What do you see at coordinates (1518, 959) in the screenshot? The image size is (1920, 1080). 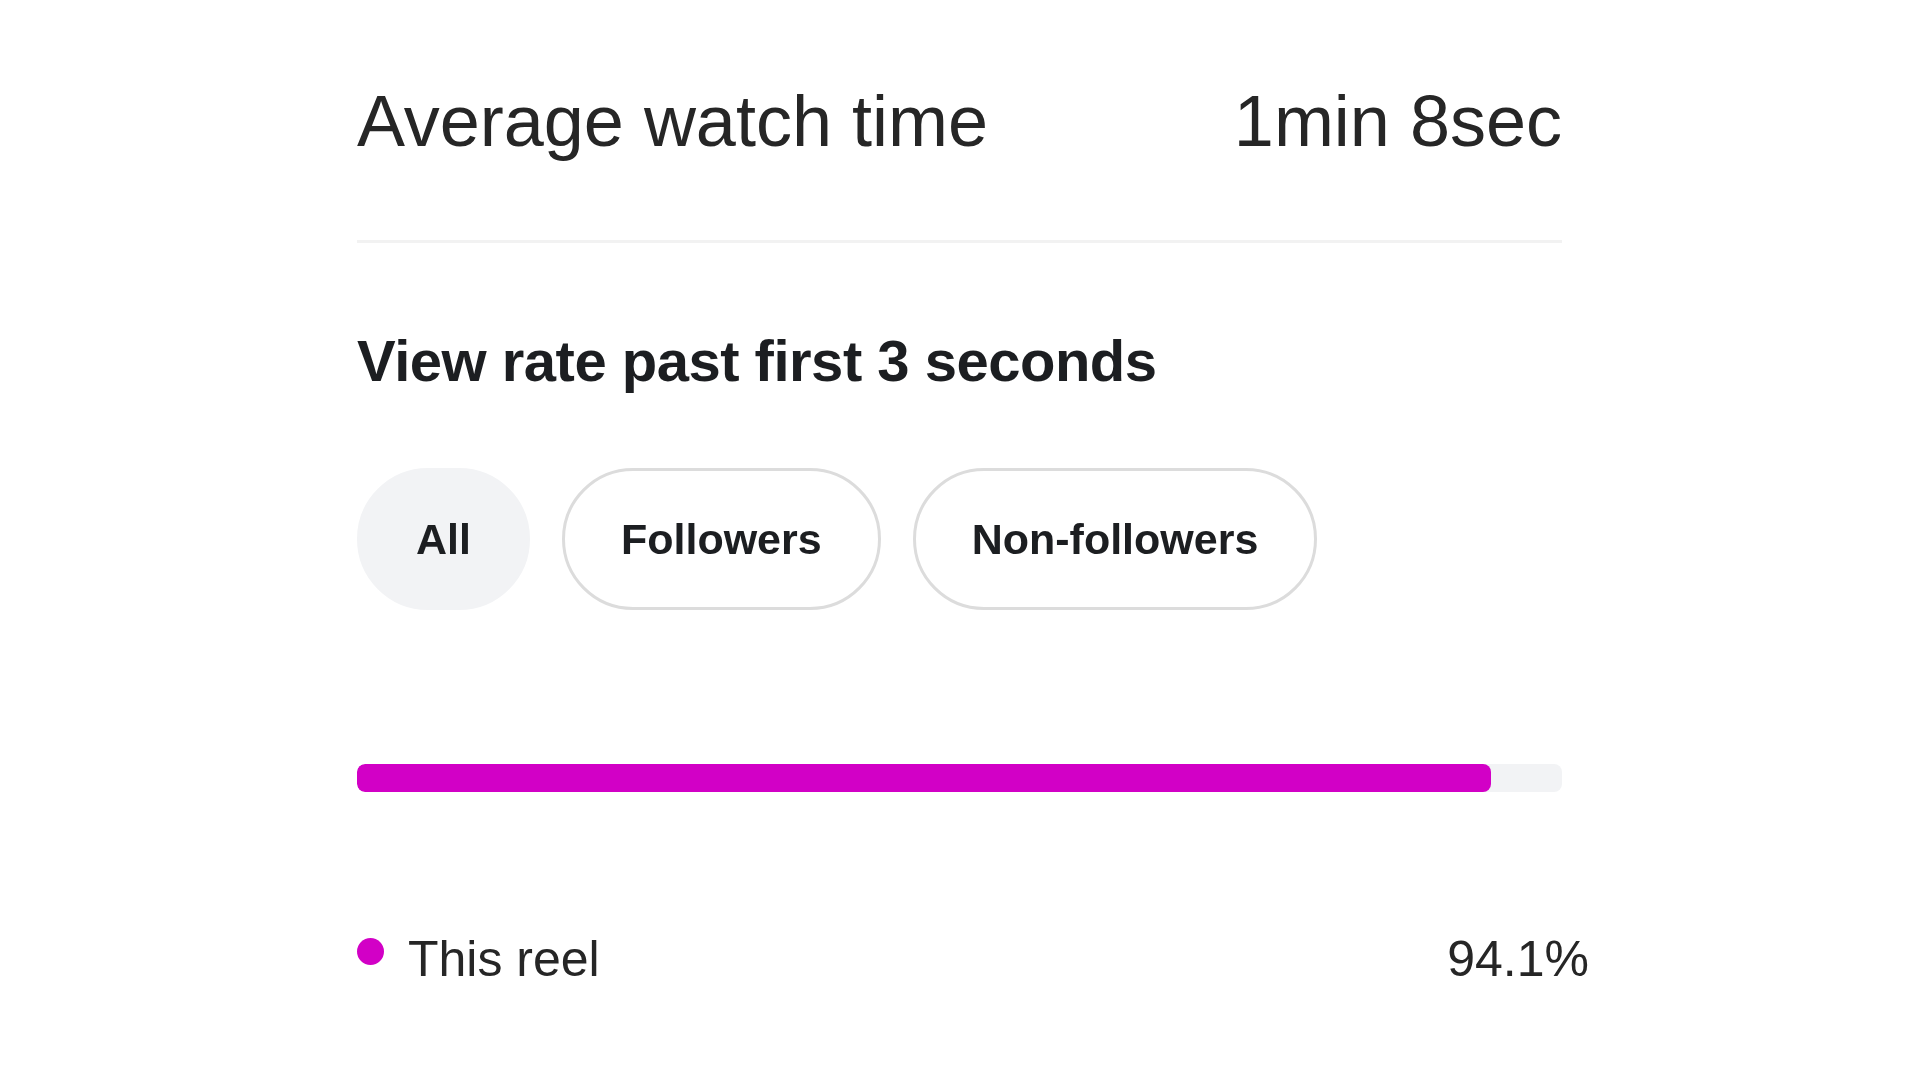 I see `legend-value: 94.1%` at bounding box center [1518, 959].